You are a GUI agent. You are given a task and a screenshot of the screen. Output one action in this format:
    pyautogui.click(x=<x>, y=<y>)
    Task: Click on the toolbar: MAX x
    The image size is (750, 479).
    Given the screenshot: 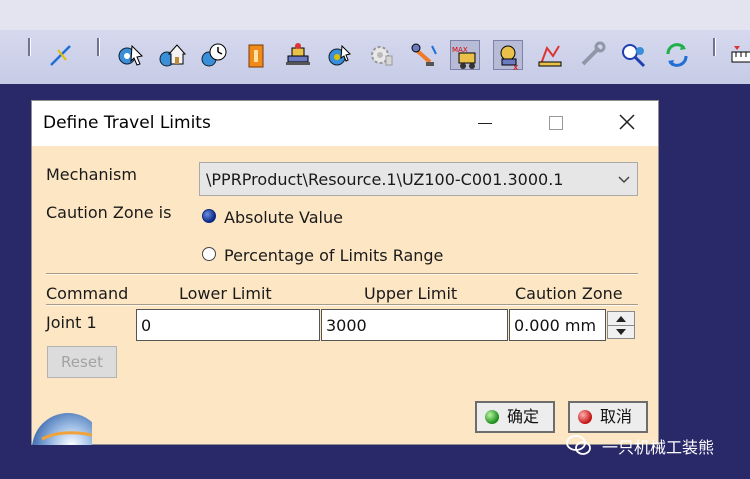 What is the action you would take?
    pyautogui.click(x=375, y=57)
    